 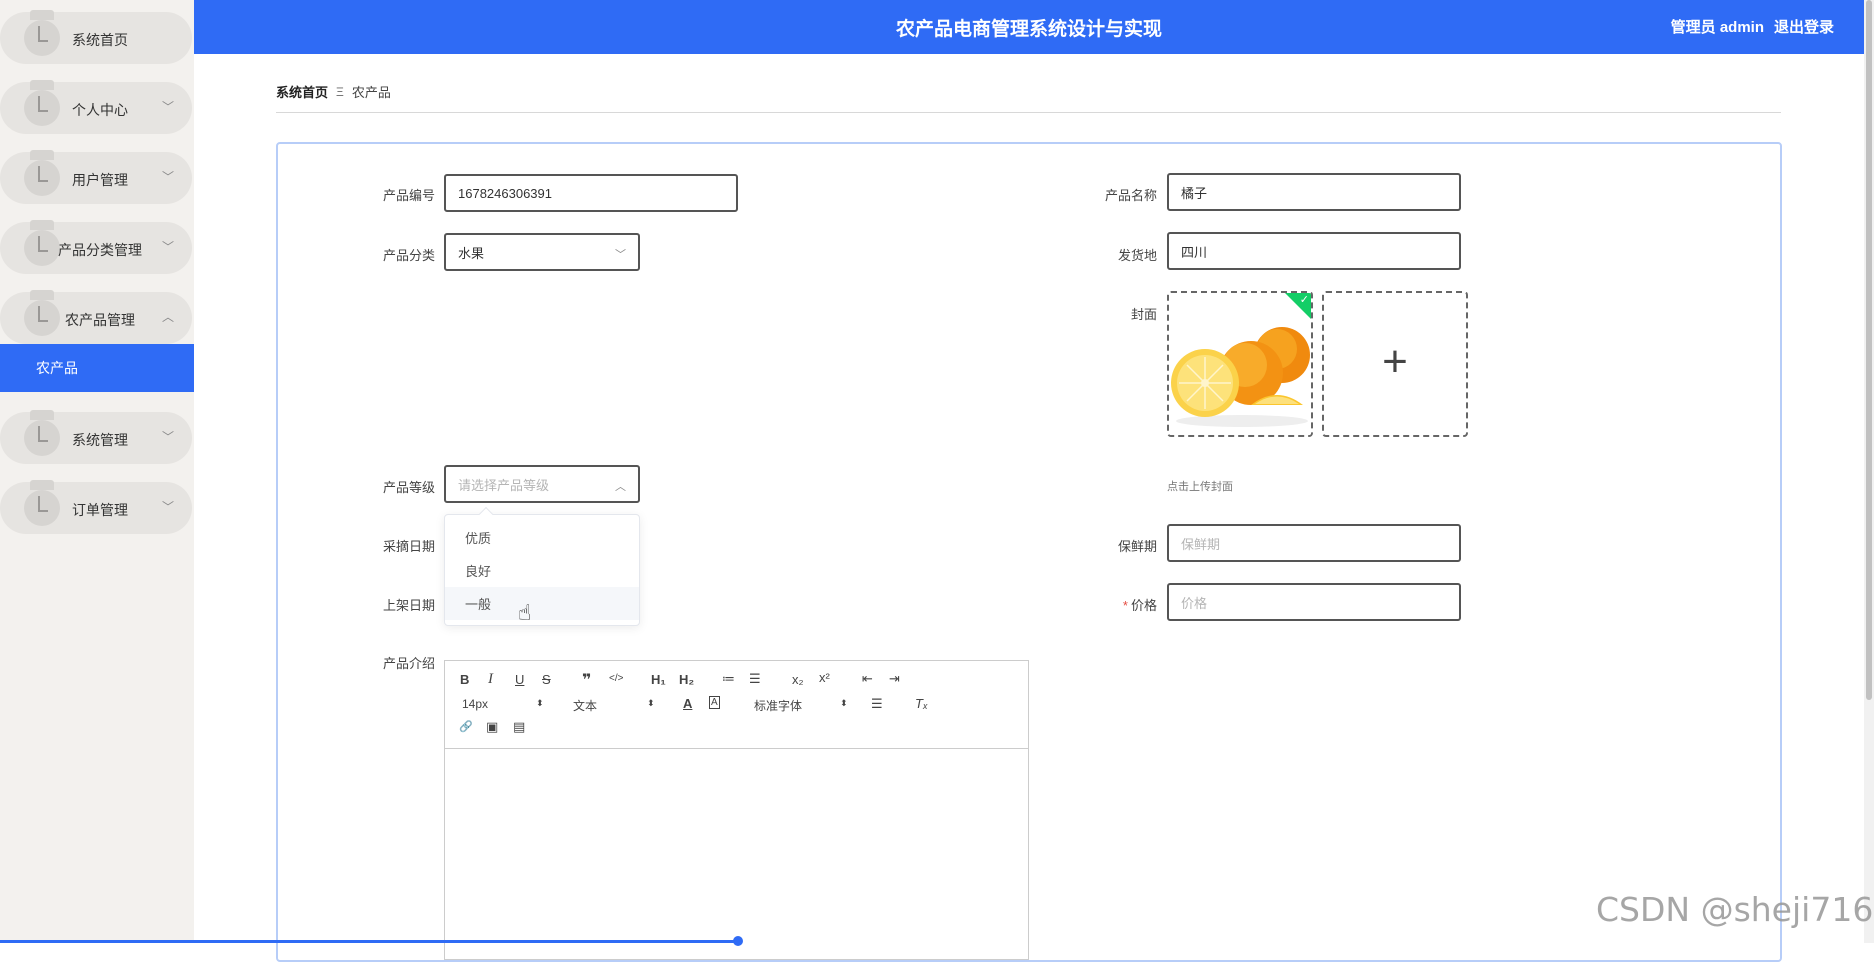 I want to click on italic-button: I, so click(x=490, y=679).